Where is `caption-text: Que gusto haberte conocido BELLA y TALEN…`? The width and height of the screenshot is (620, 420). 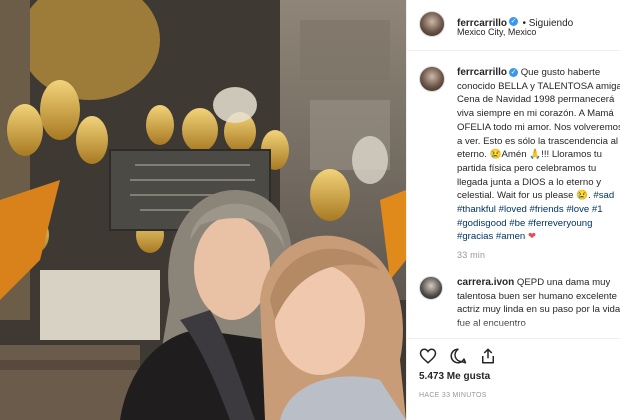 caption-text: Que gusto haberte conocido BELLA y TALEN… is located at coordinates (538, 134).